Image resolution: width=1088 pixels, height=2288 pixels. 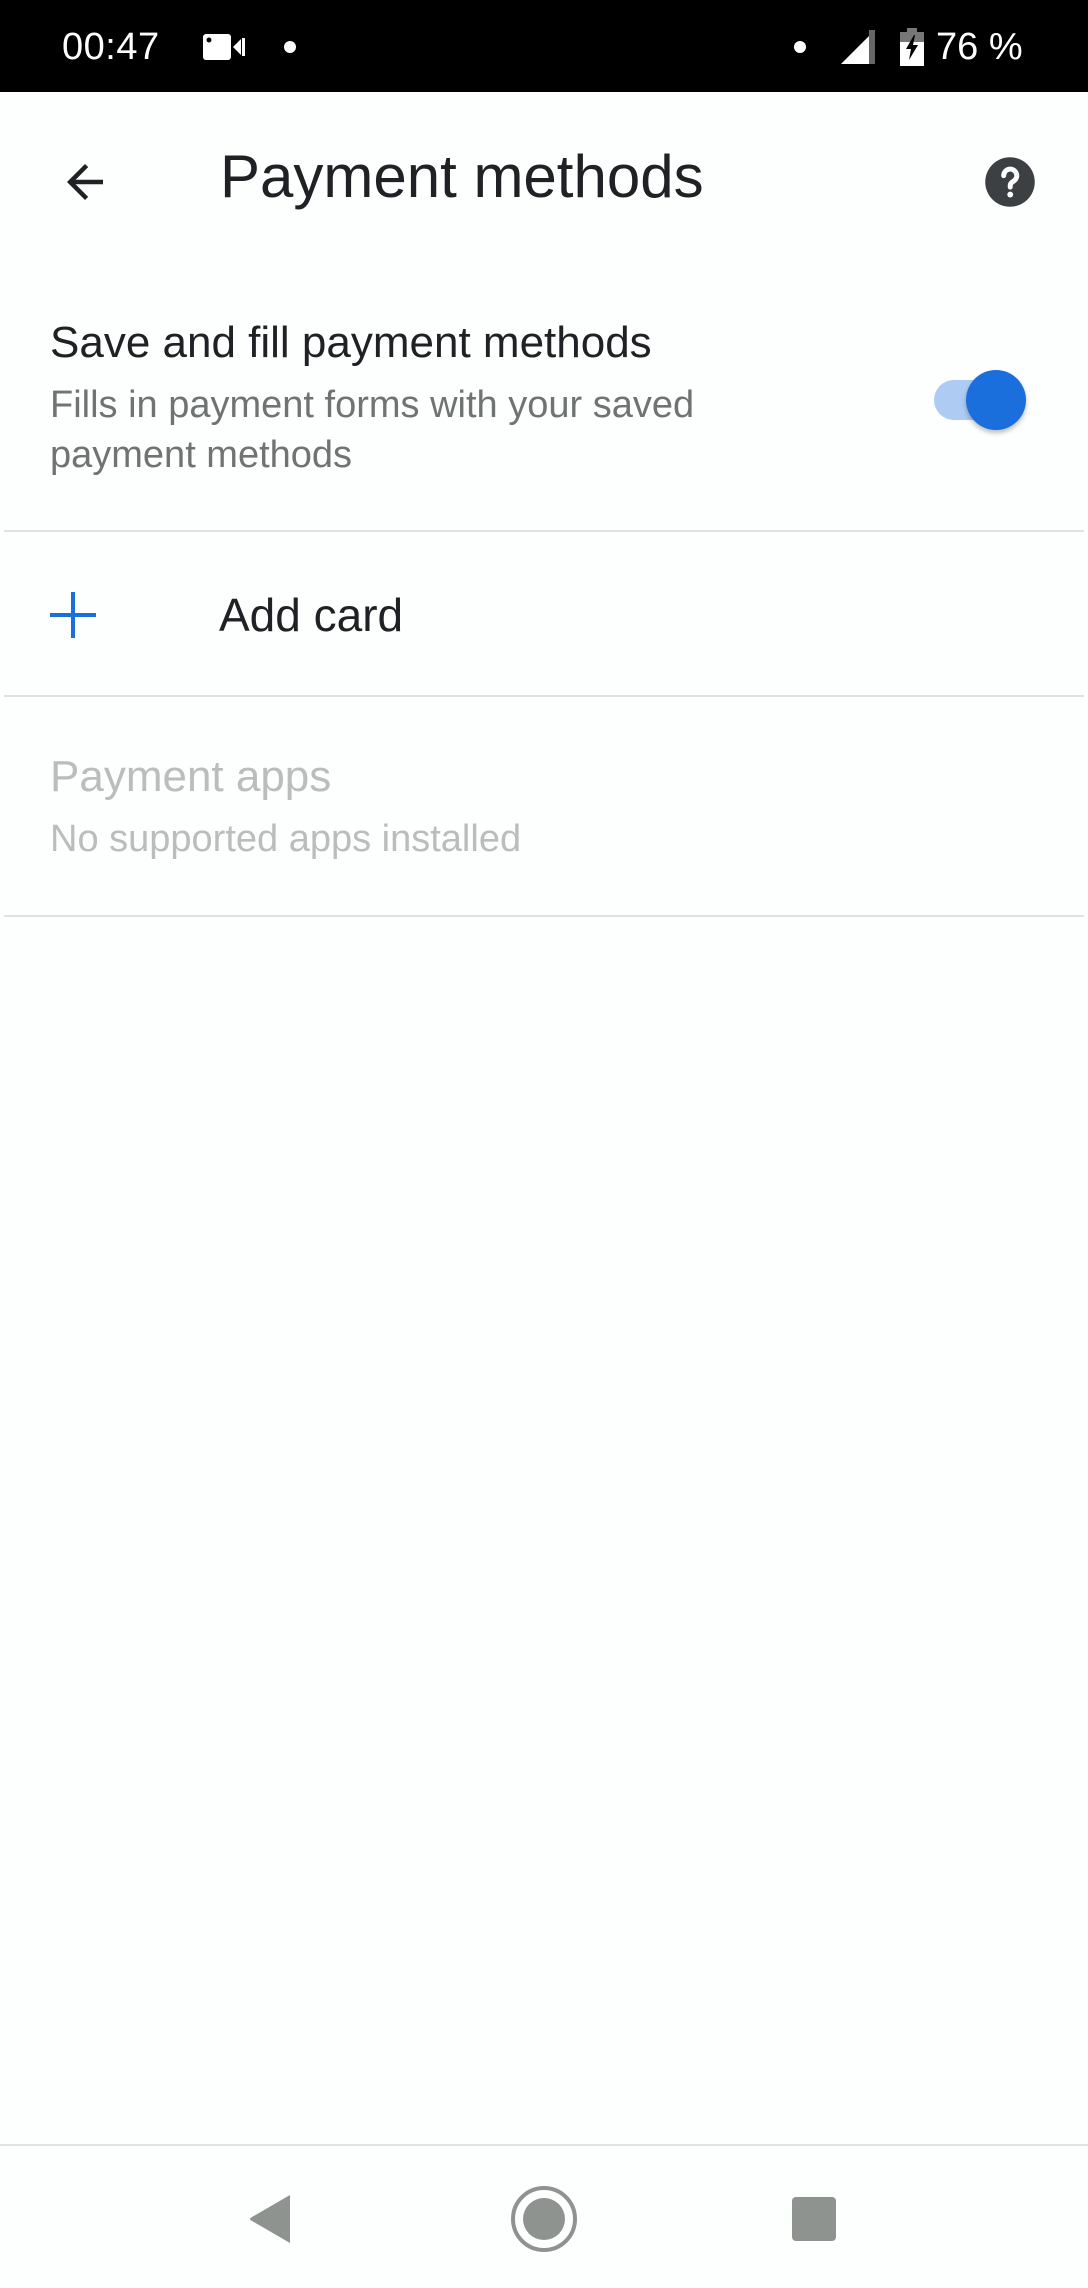 What do you see at coordinates (996, 400) in the screenshot?
I see `switch-thumb` at bounding box center [996, 400].